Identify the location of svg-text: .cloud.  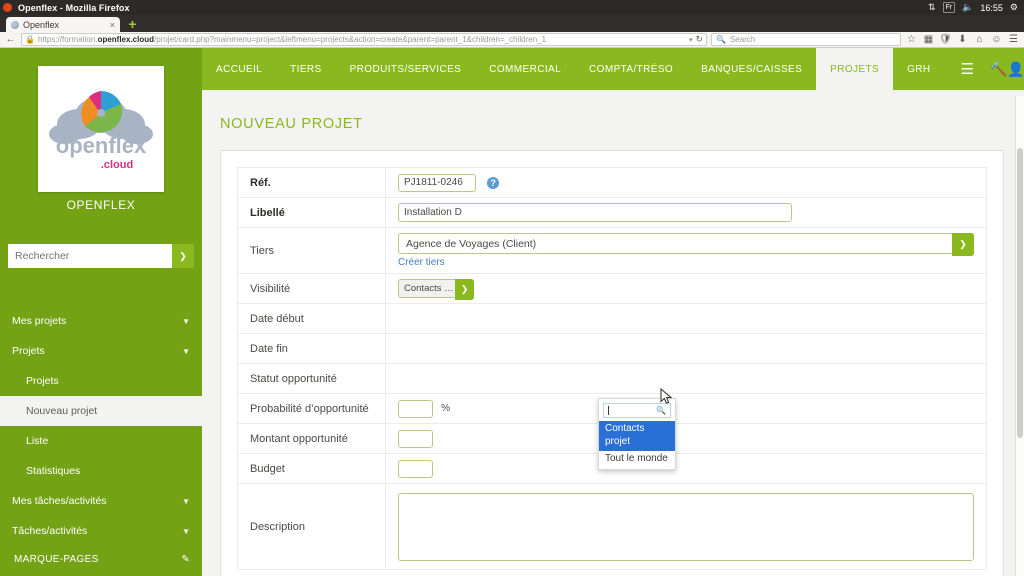
(117, 165).